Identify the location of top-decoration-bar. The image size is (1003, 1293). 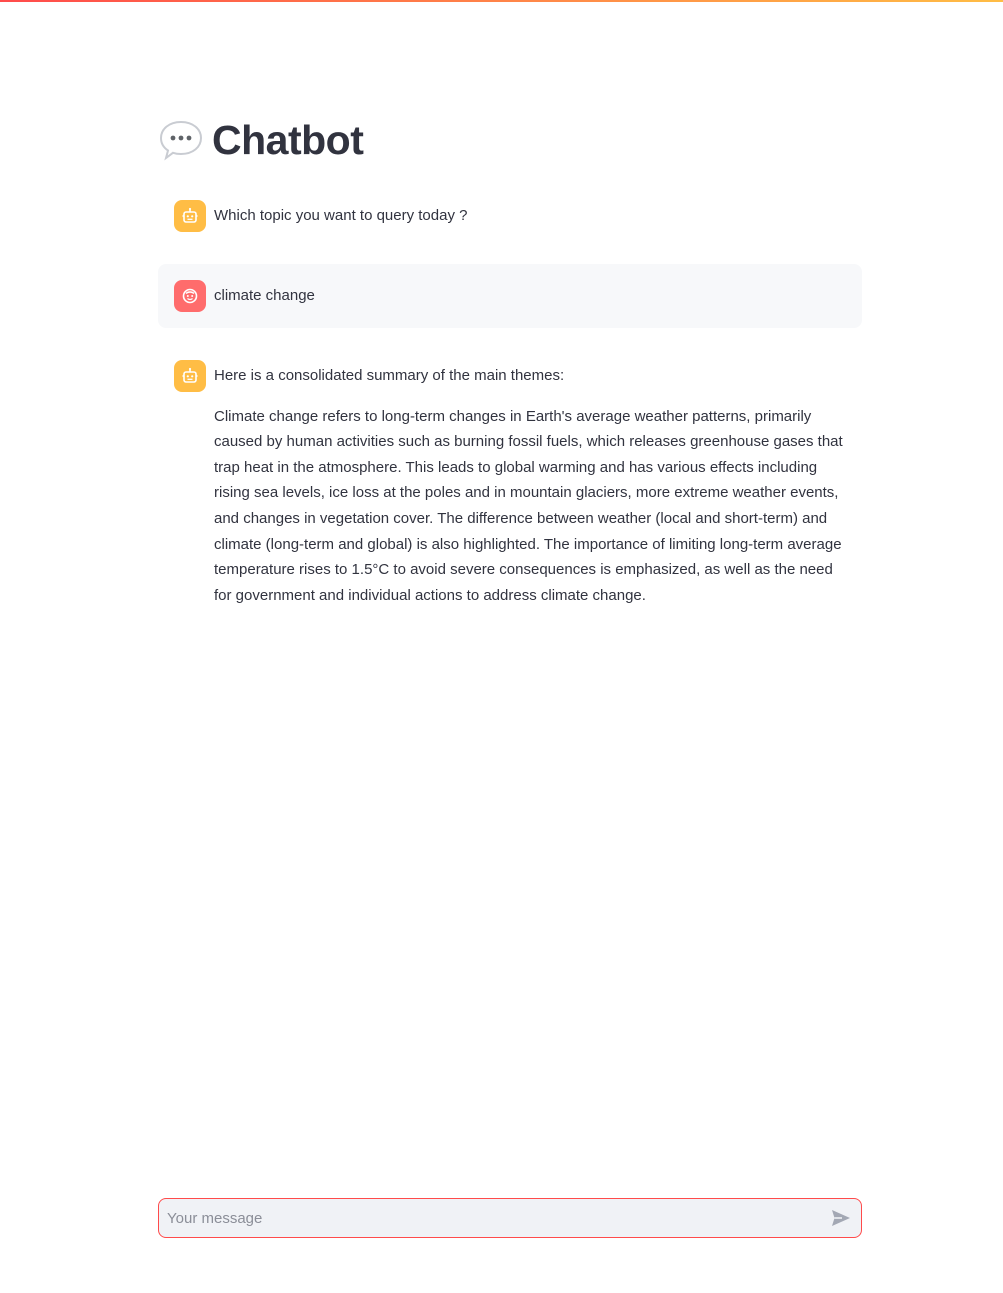
(501, 1).